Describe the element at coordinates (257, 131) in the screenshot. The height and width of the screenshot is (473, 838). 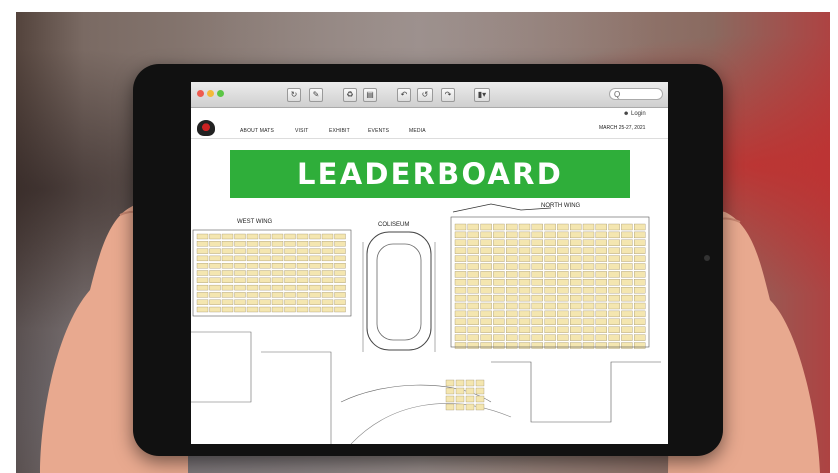
I see `nav-item-about: ABOUT MATS` at that location.